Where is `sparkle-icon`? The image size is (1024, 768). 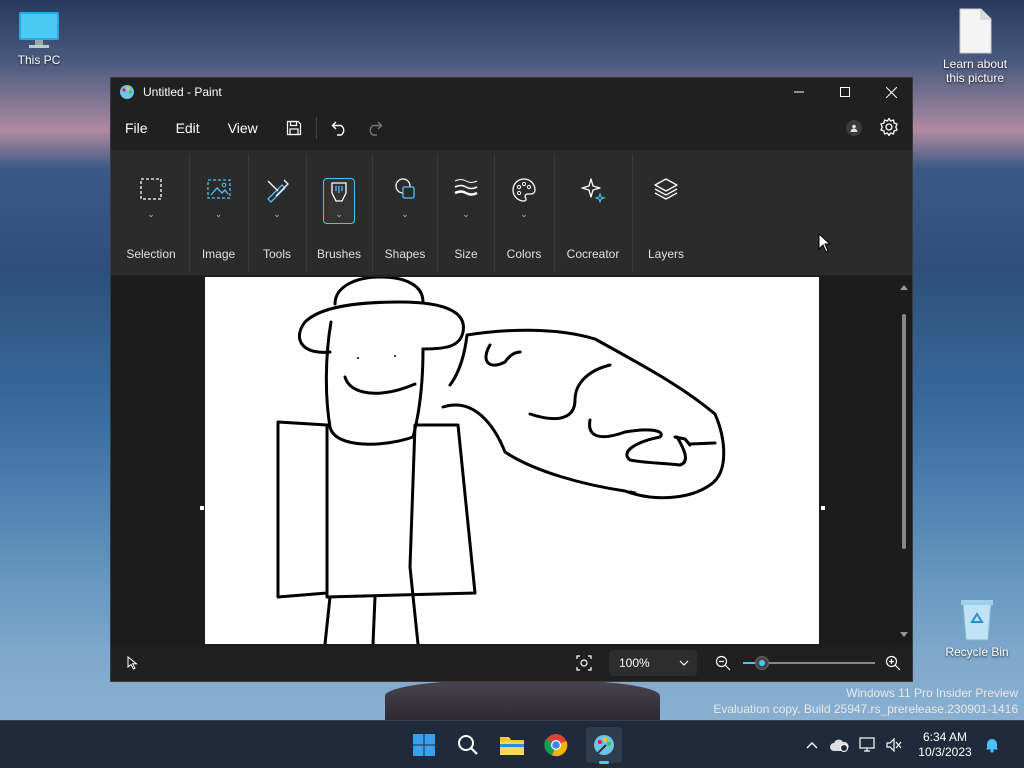 sparkle-icon is located at coordinates (593, 190).